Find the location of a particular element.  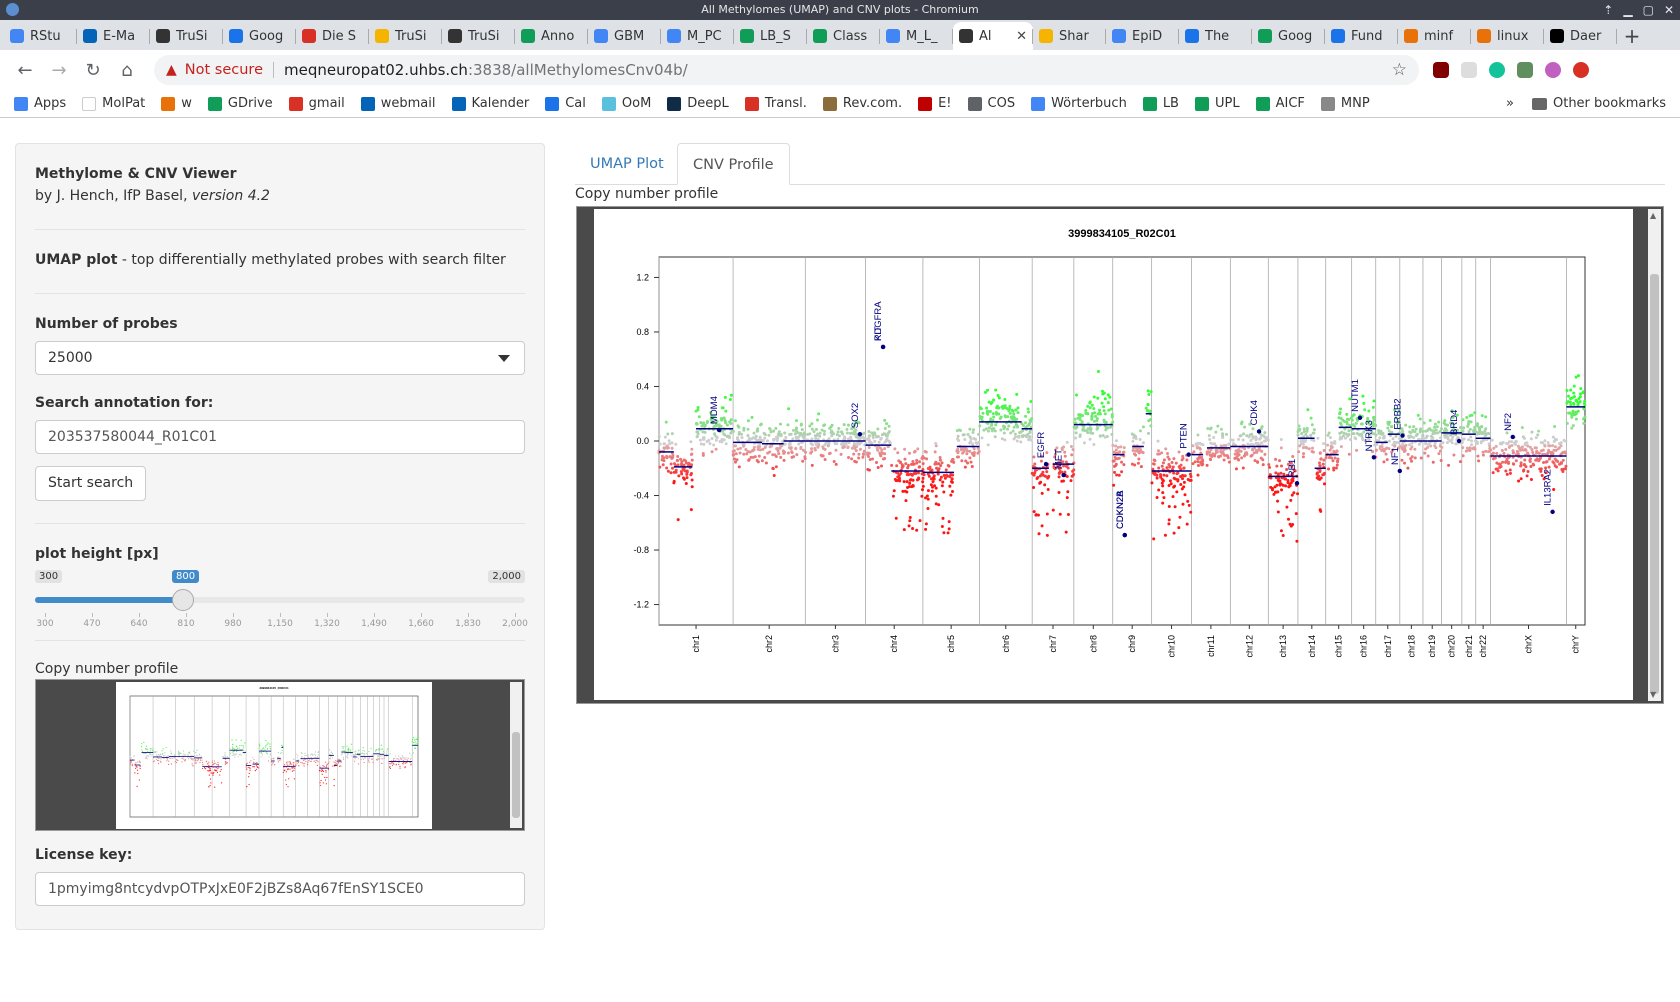

bookmarks-more-button: » is located at coordinates (1510, 103).